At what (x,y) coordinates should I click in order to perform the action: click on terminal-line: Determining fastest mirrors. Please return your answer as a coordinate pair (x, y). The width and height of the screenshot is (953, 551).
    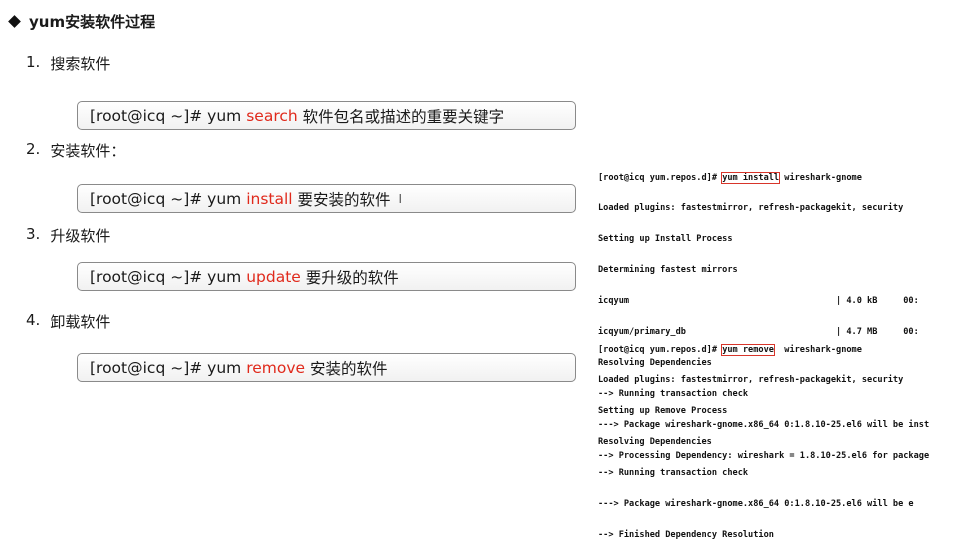
    Looking at the image, I should click on (668, 270).